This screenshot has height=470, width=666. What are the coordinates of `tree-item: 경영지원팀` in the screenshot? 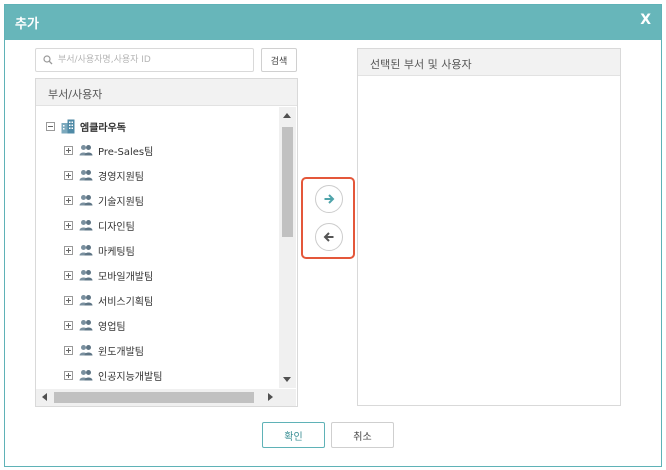 It's located at (104, 175).